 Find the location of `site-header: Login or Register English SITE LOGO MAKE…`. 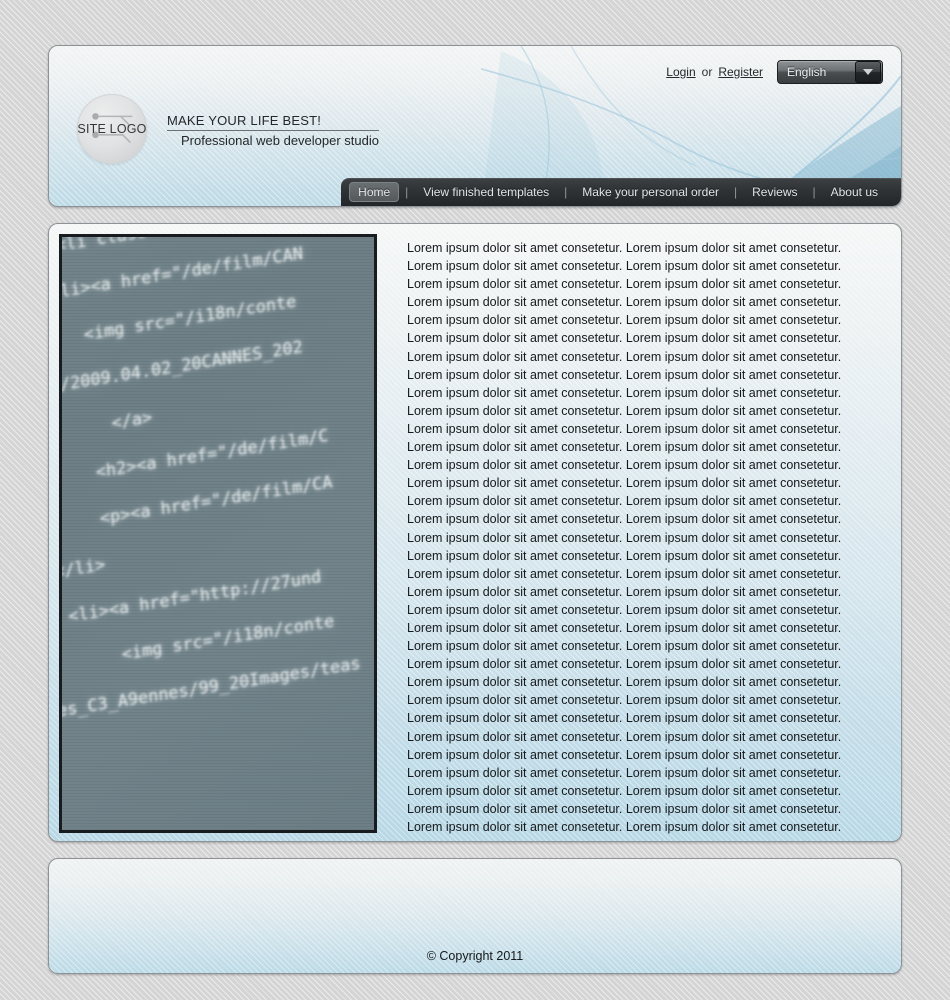

site-header: Login or Register English SITE LOGO MAKE… is located at coordinates (475, 126).